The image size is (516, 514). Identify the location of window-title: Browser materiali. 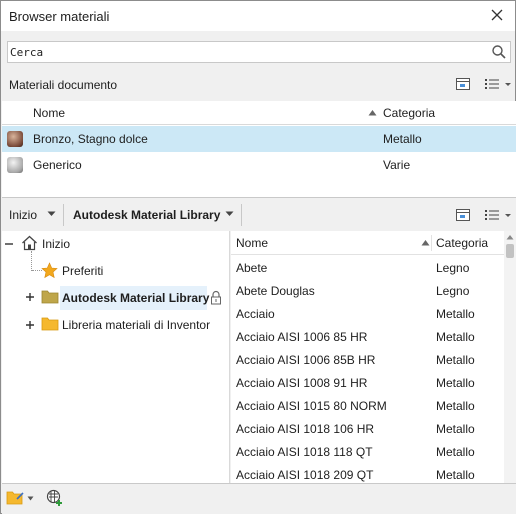
(59, 16).